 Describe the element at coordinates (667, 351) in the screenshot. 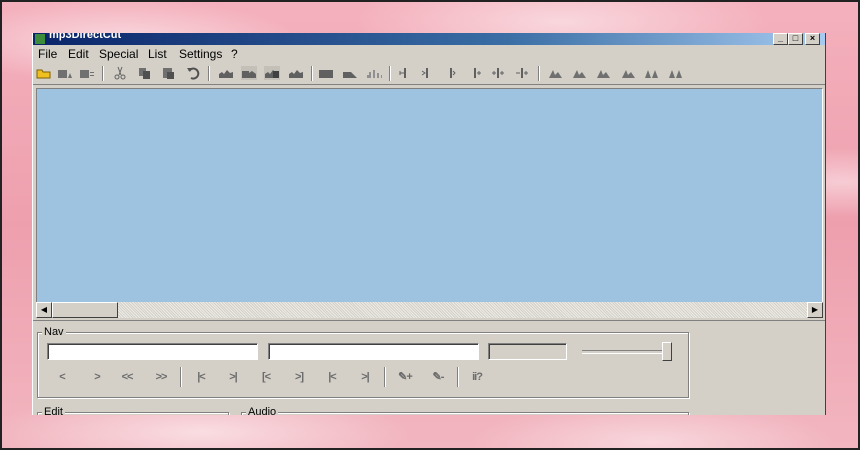

I see `volume-slider-thumb` at that location.